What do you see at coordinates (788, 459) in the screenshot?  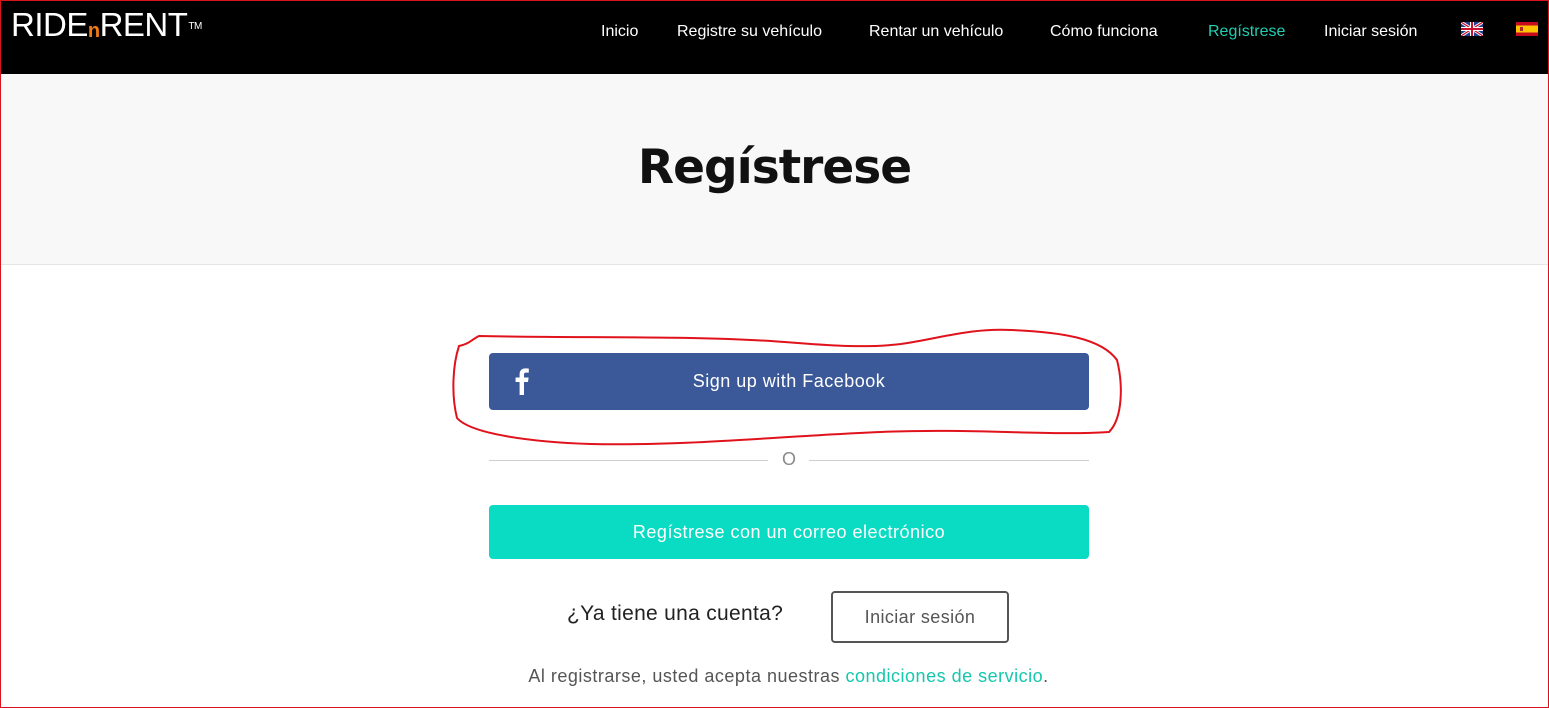 I see `separator-text: O` at bounding box center [788, 459].